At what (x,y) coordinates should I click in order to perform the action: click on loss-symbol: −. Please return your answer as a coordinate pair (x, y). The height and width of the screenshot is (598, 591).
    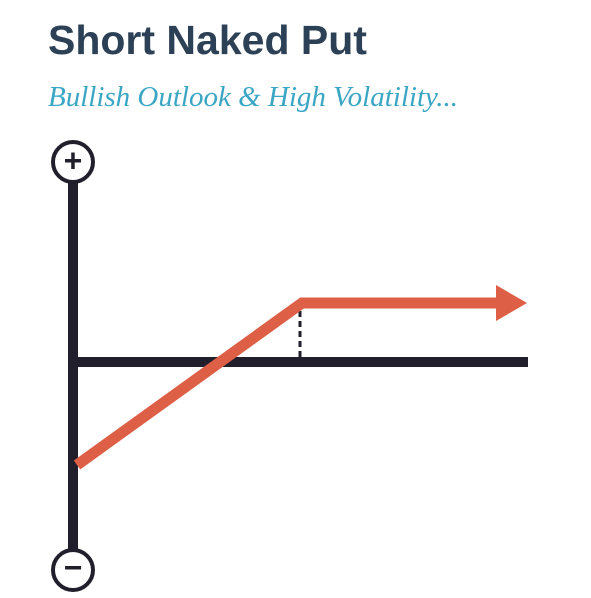
    Looking at the image, I should click on (73, 567).